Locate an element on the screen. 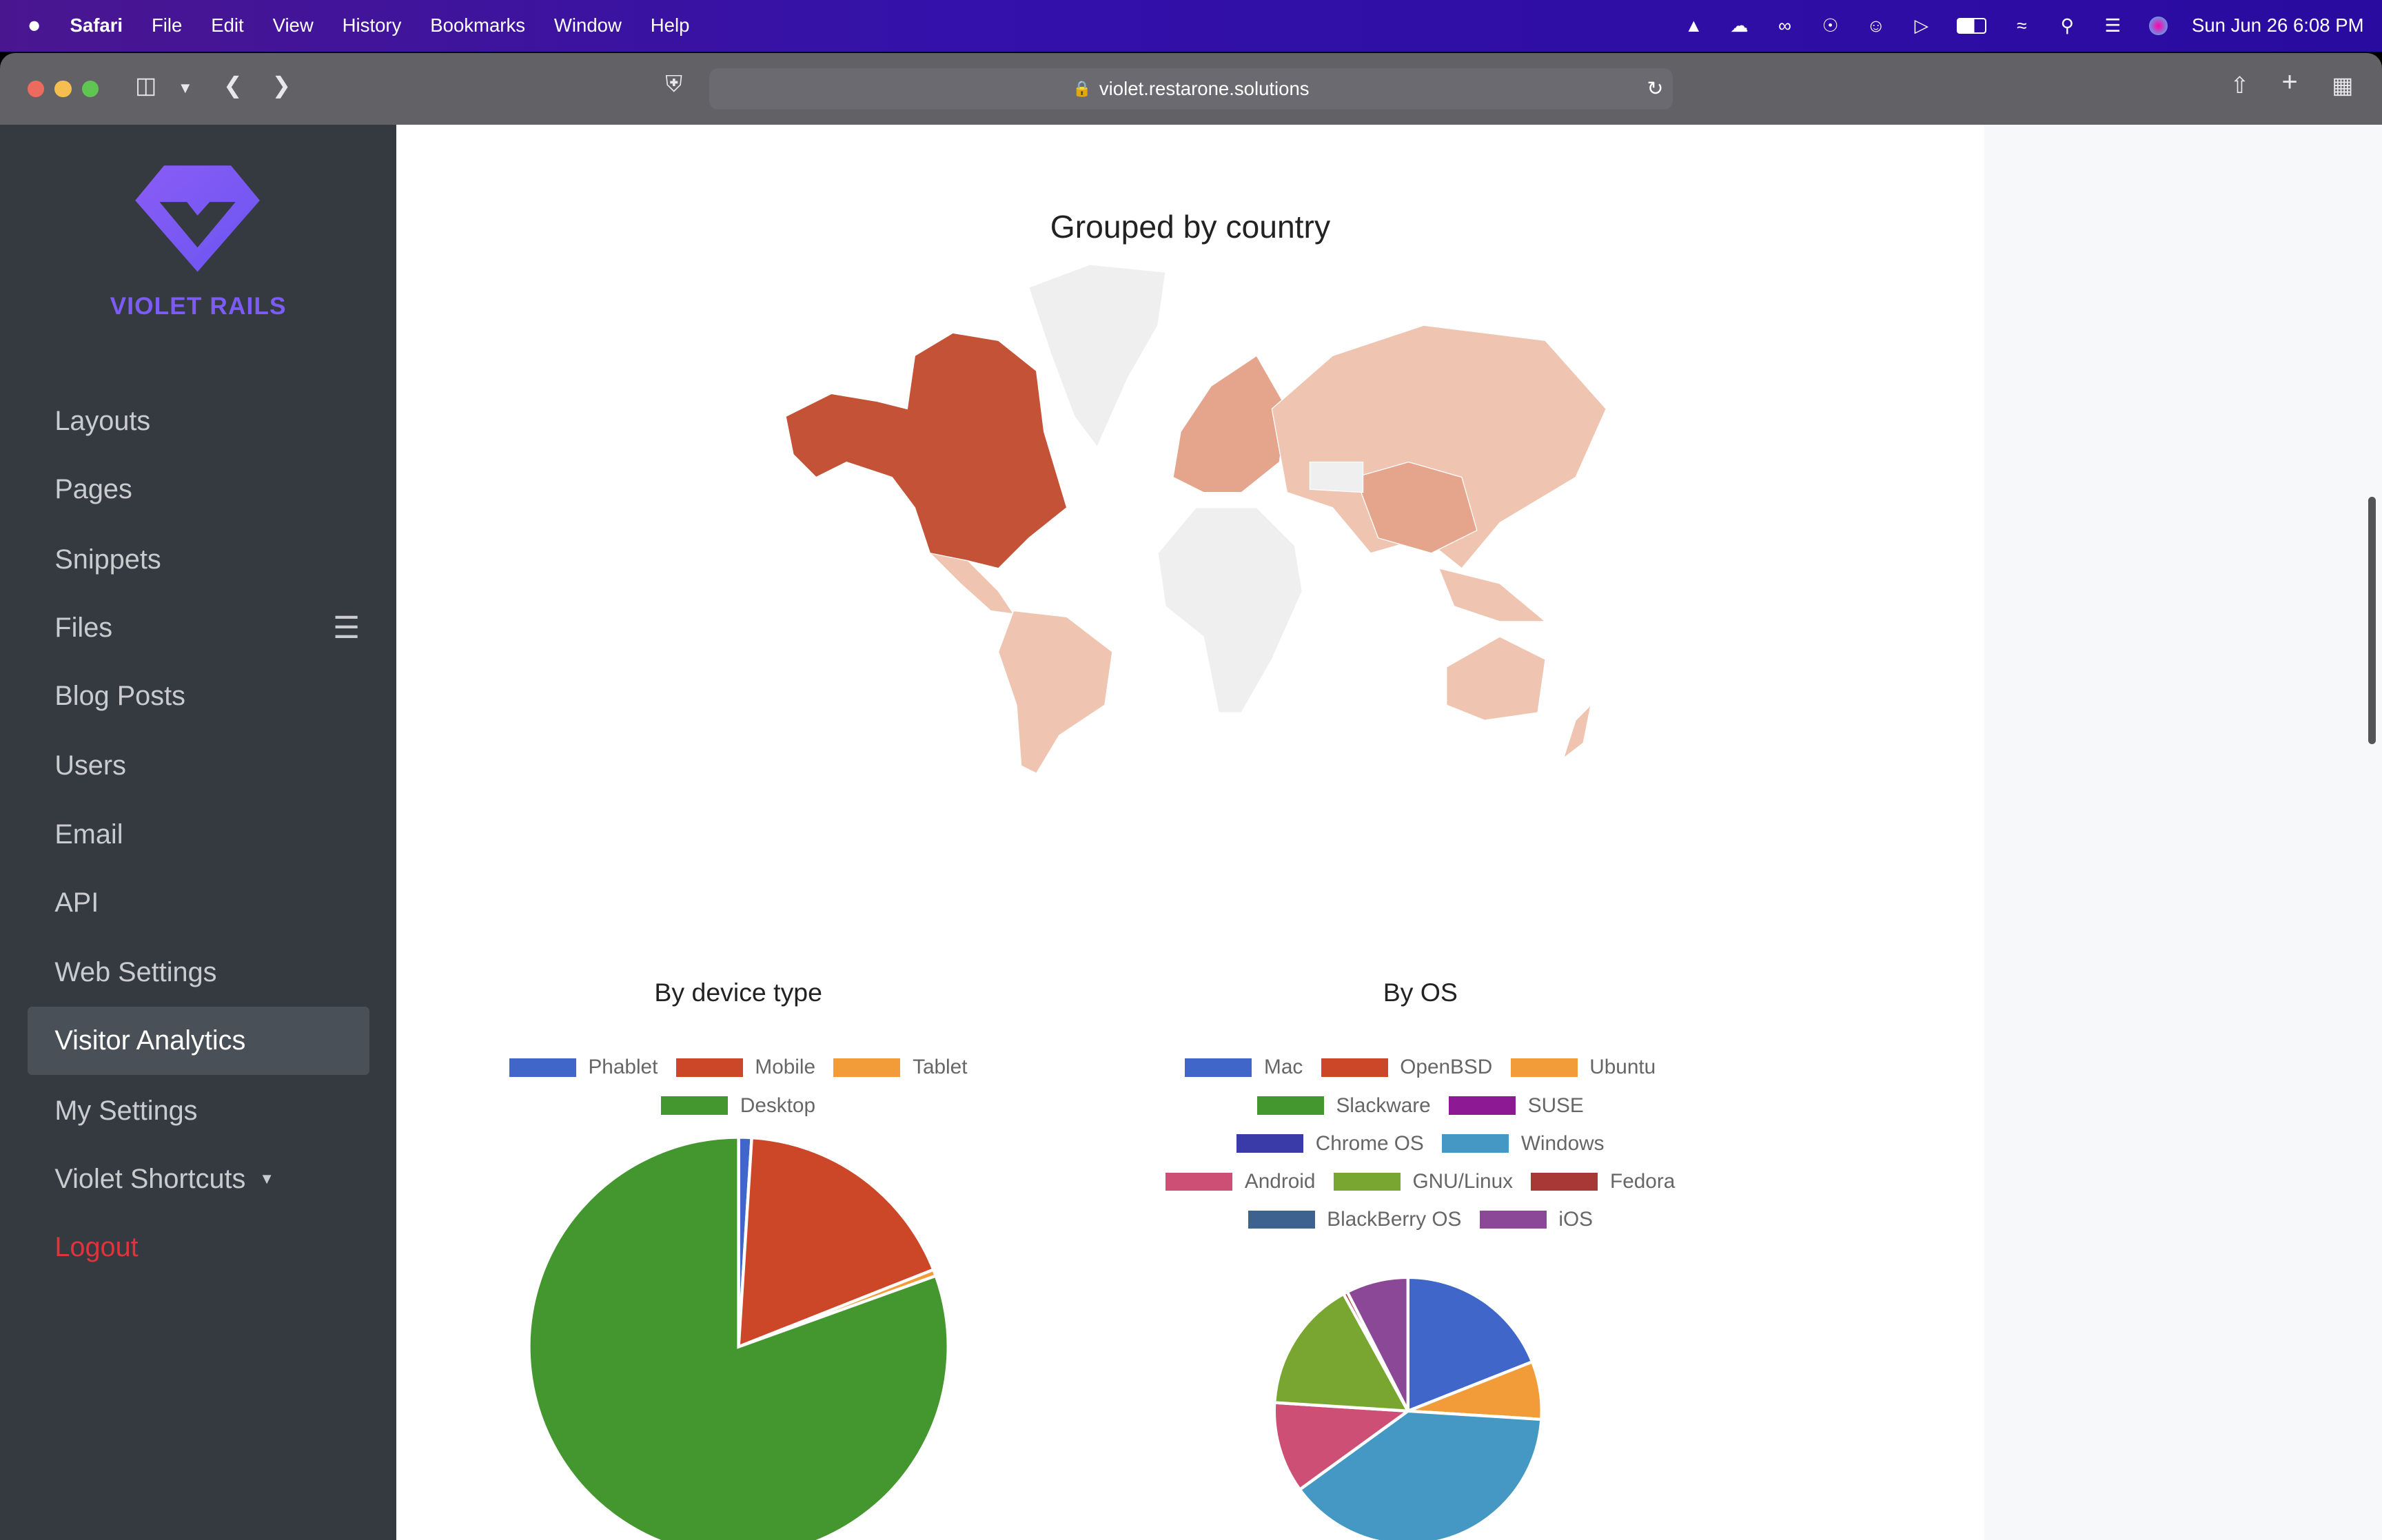 This screenshot has width=2382, height=1540. menu-window: Window is located at coordinates (588, 25).